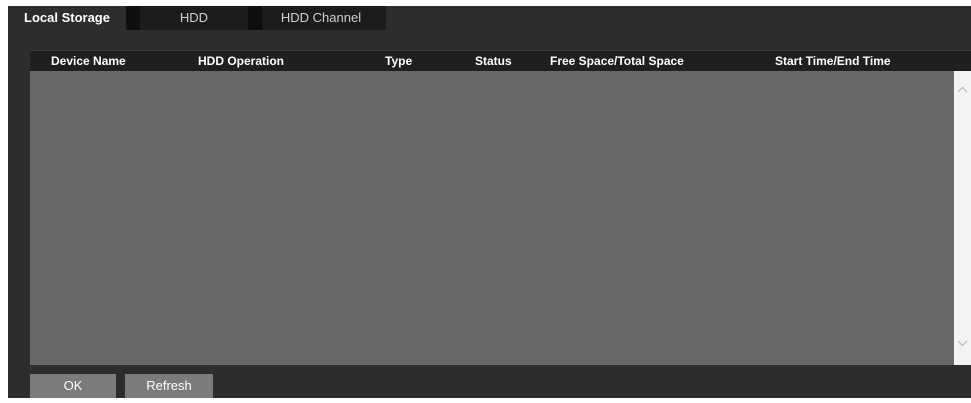 This screenshot has width=971, height=403. Describe the element at coordinates (169, 386) in the screenshot. I see `refresh-button: Refresh` at that location.